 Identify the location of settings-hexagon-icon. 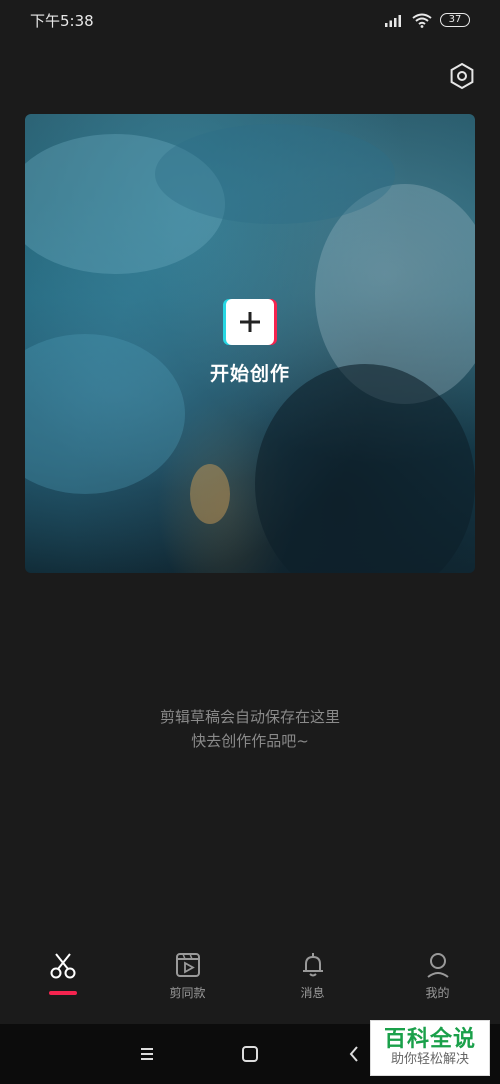
(462, 76).